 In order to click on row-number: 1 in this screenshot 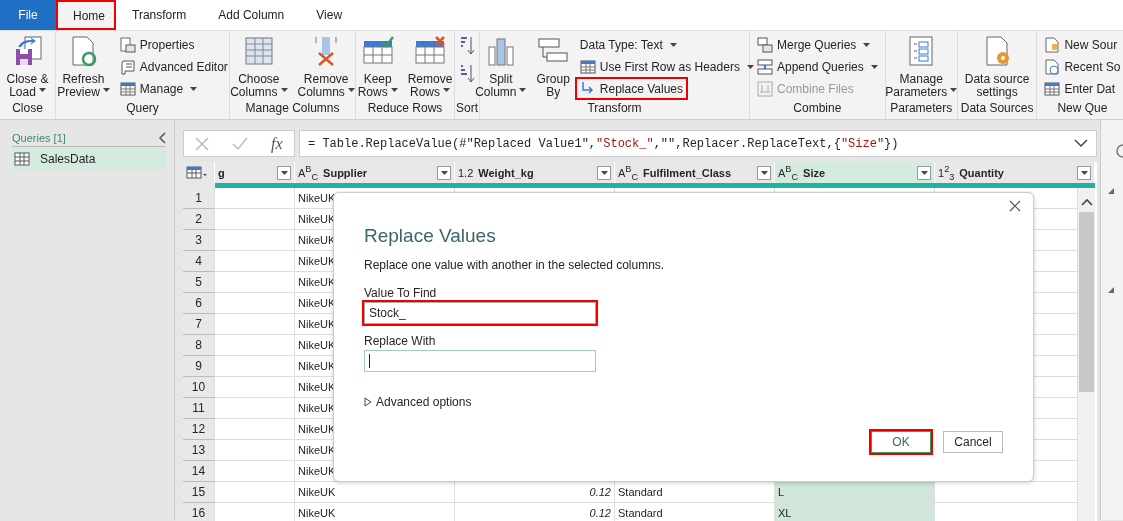, I will do `click(199, 198)`.